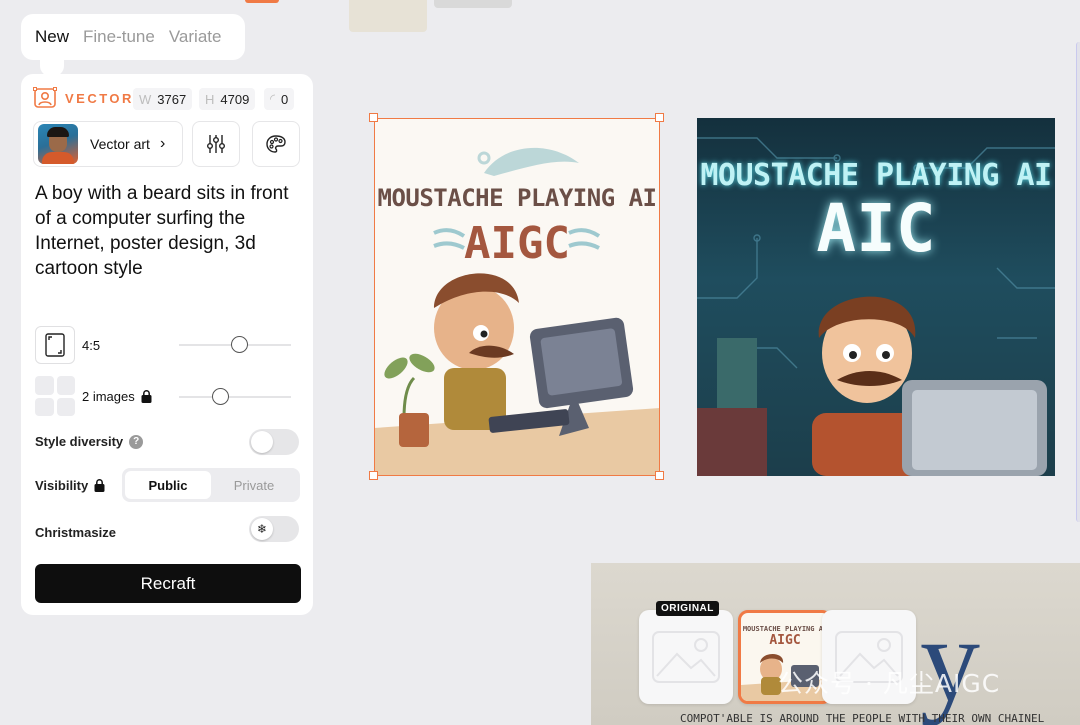  I want to click on toggle-knob, so click(262, 442).